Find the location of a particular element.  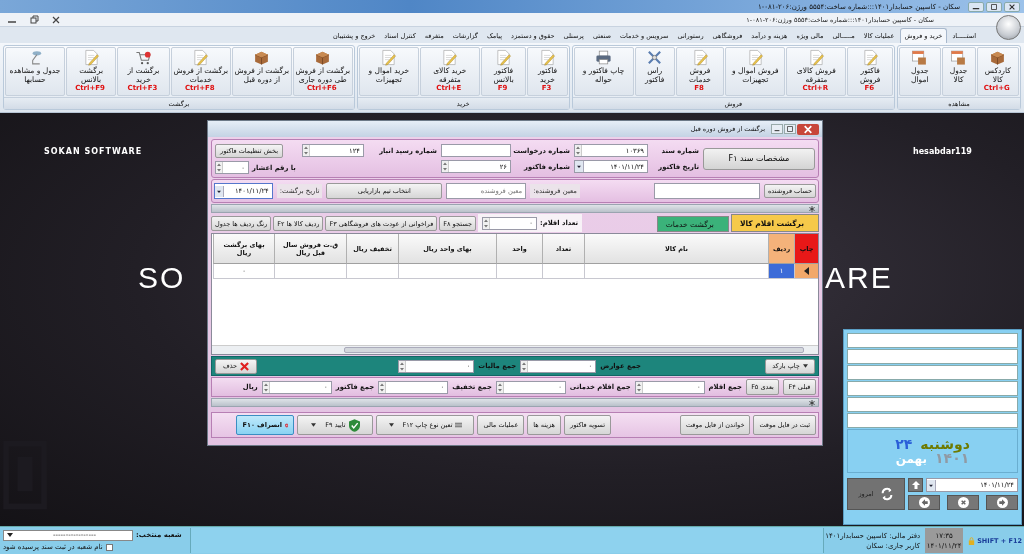

cart-icon is located at coordinates (143, 57).